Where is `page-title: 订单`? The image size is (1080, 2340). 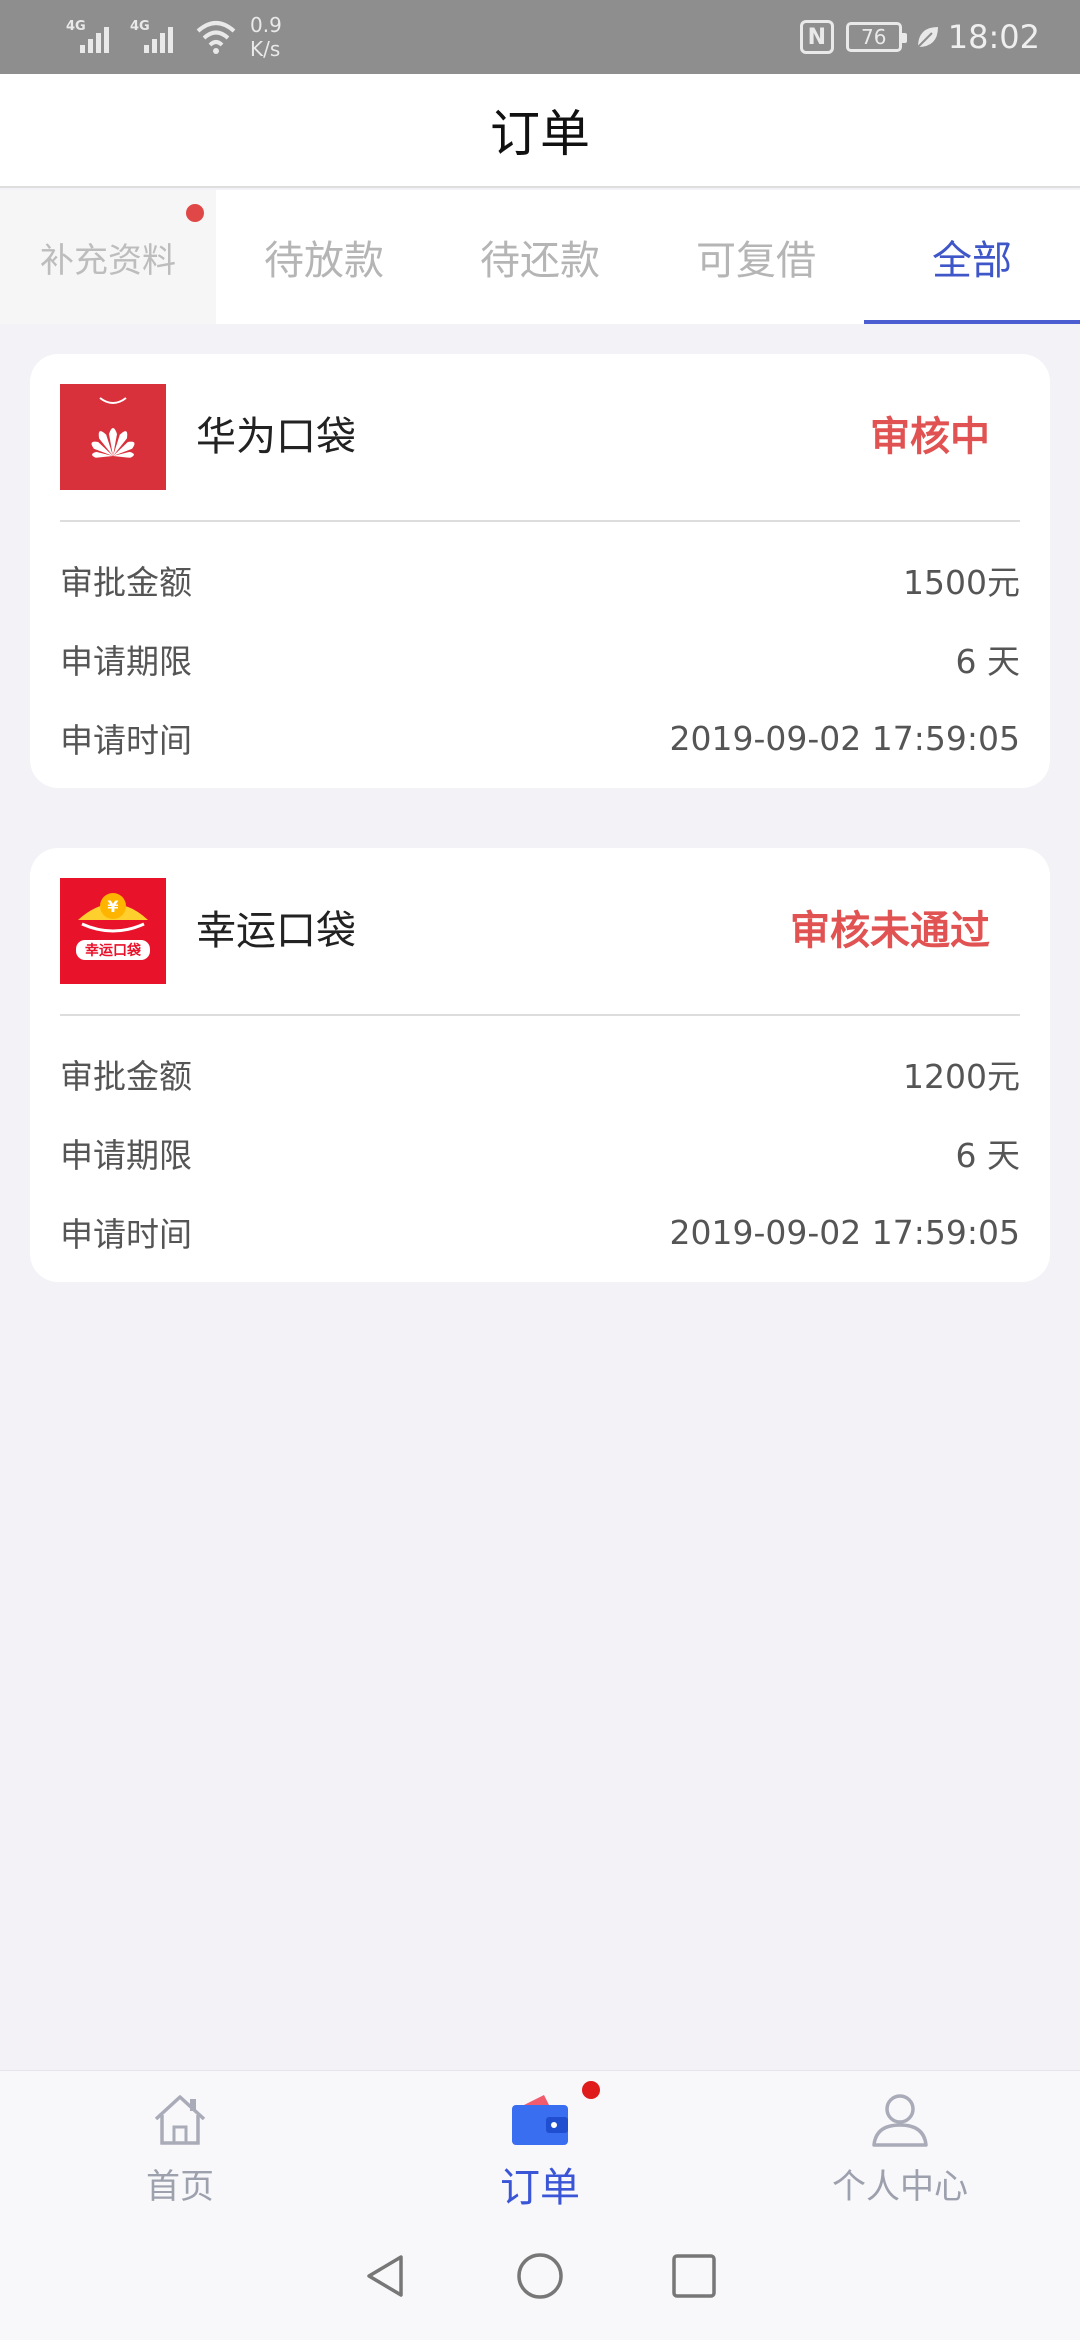 page-title: 订单 is located at coordinates (540, 134).